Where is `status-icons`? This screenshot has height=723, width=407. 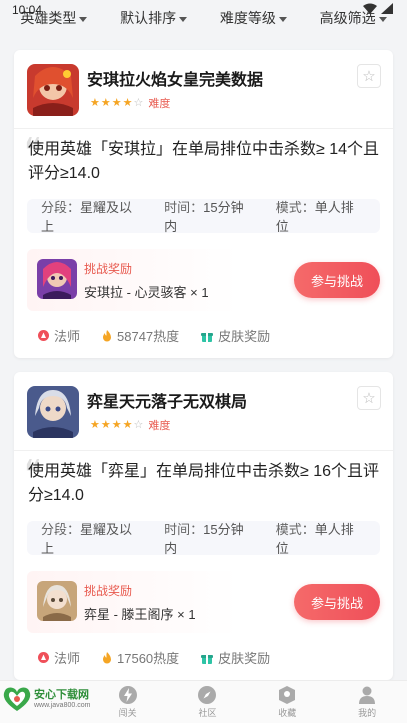 status-icons is located at coordinates (378, 8).